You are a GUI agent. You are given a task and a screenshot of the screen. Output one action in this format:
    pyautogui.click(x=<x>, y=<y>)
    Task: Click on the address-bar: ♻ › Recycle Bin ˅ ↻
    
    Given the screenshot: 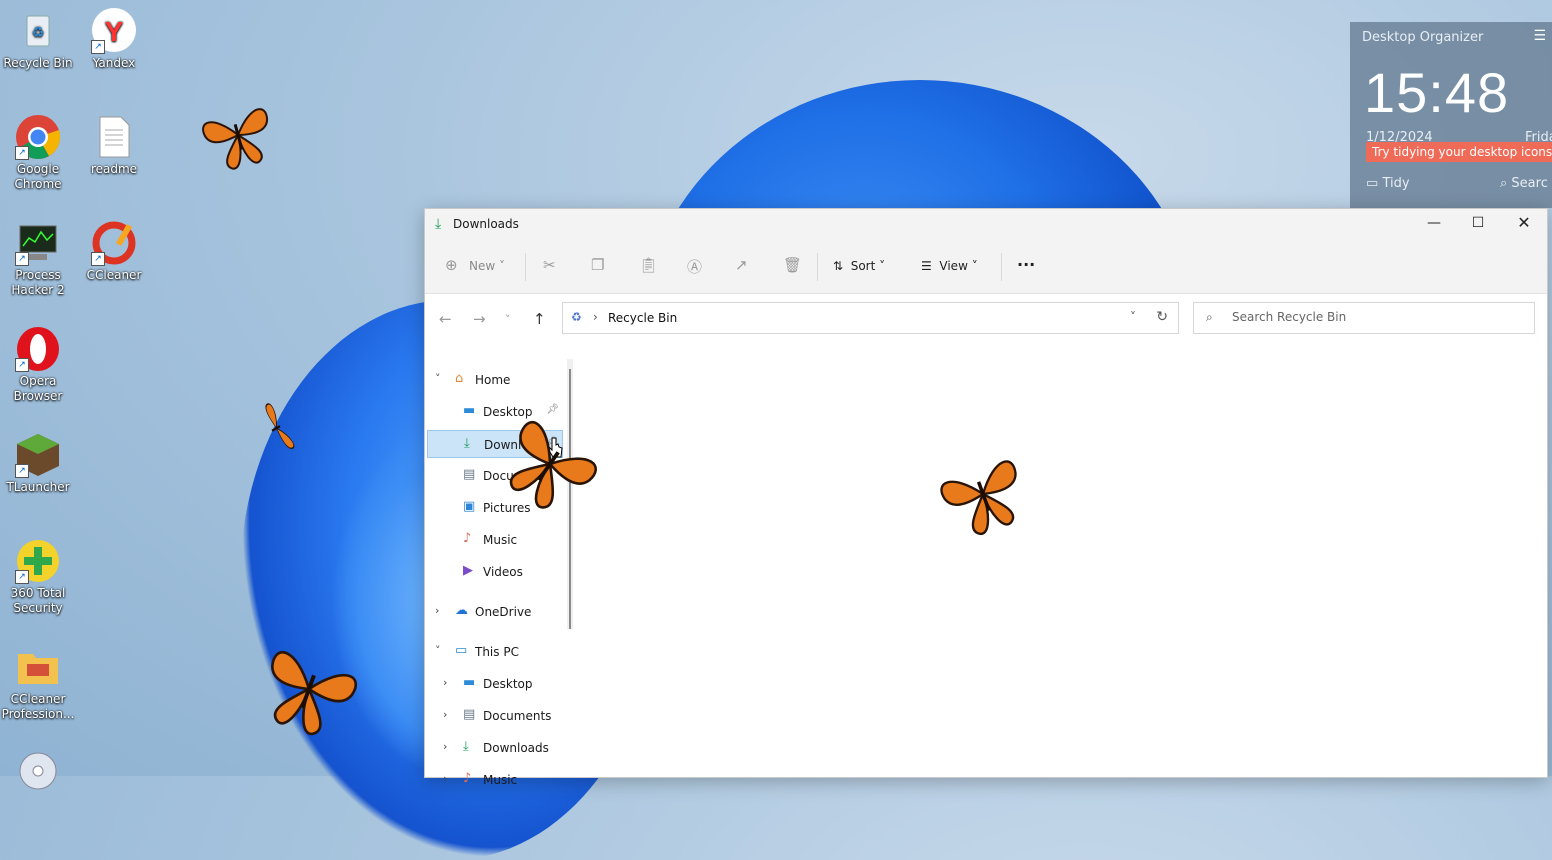 What is the action you would take?
    pyautogui.click(x=870, y=318)
    